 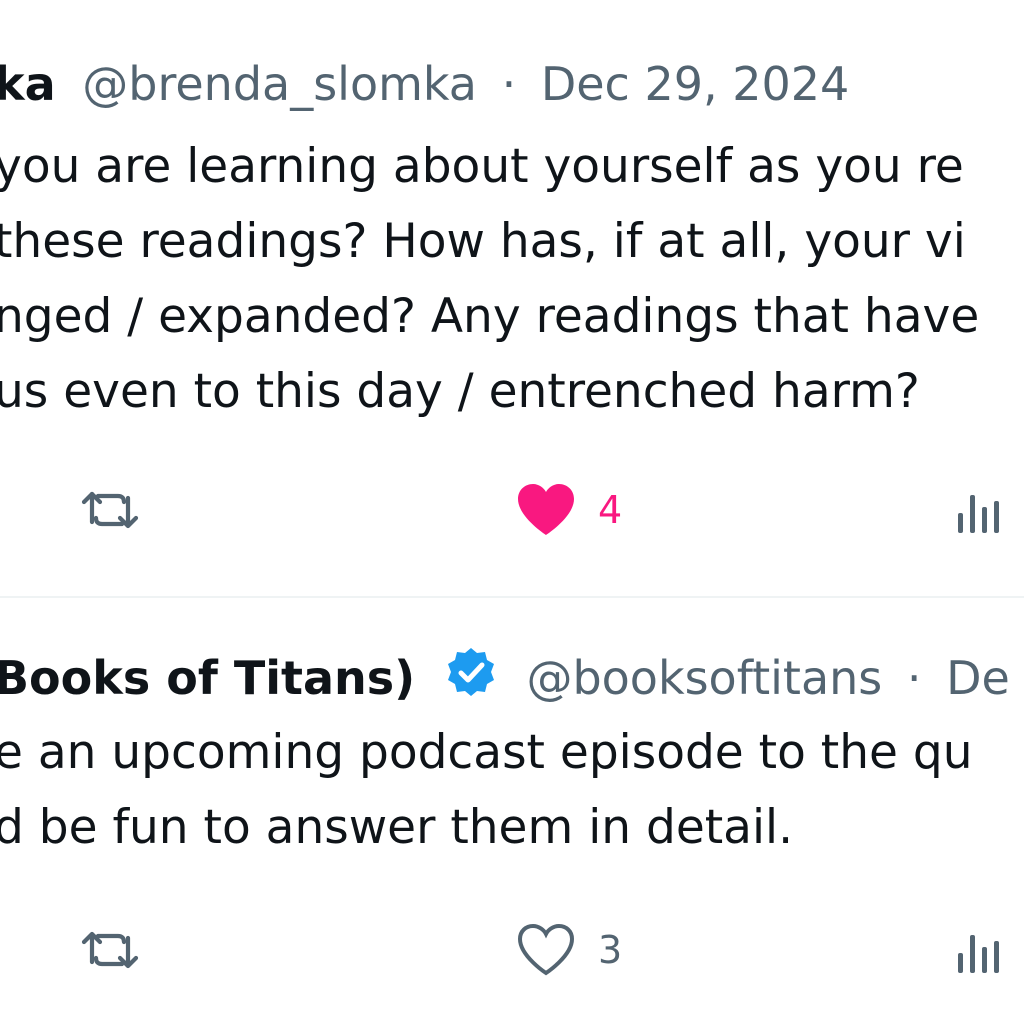 I want to click on tweet-text-line: nged / expanded? Any readings that have, so click(x=490, y=316).